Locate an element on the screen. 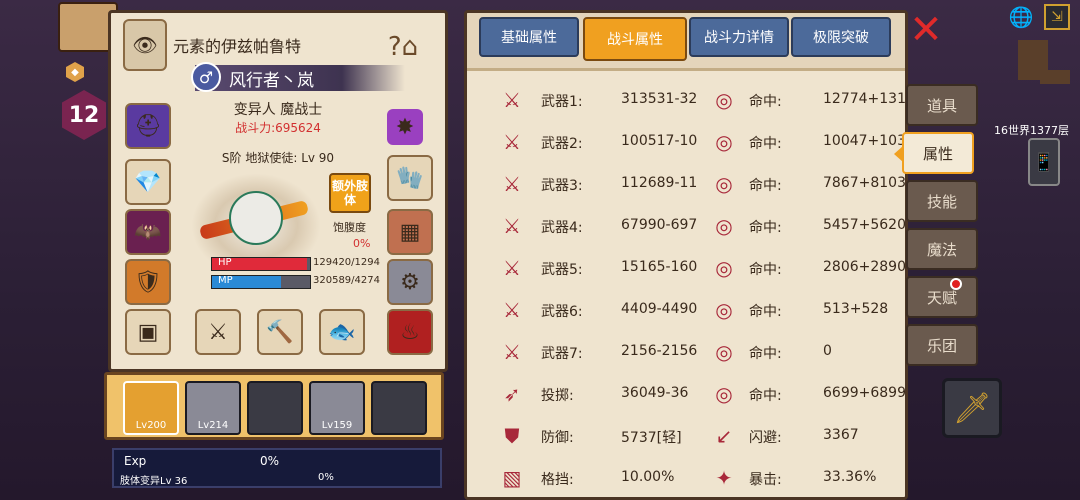 The image size is (1080, 500). weapon-slot-1: ⚔ is located at coordinates (218, 332).